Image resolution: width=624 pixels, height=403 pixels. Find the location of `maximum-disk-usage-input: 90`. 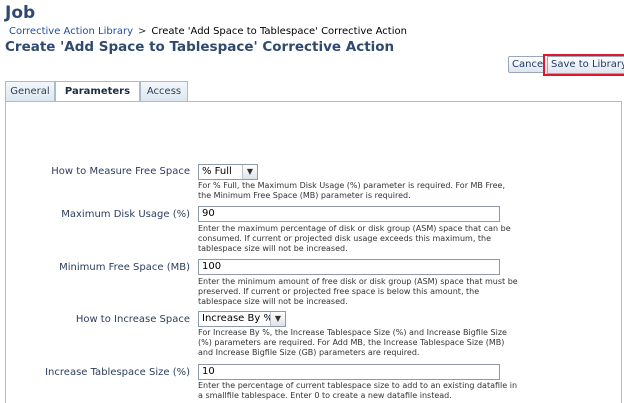

maximum-disk-usage-input: 90 is located at coordinates (349, 214).